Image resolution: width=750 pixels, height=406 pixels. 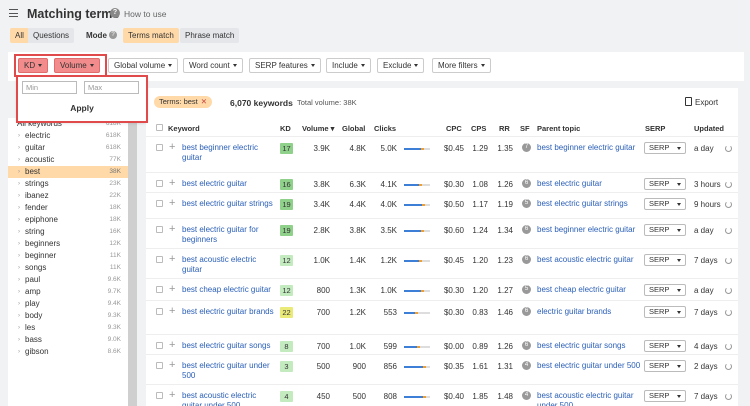 I want to click on sidebar-item: › beginners 12K, so click(x=68, y=244).